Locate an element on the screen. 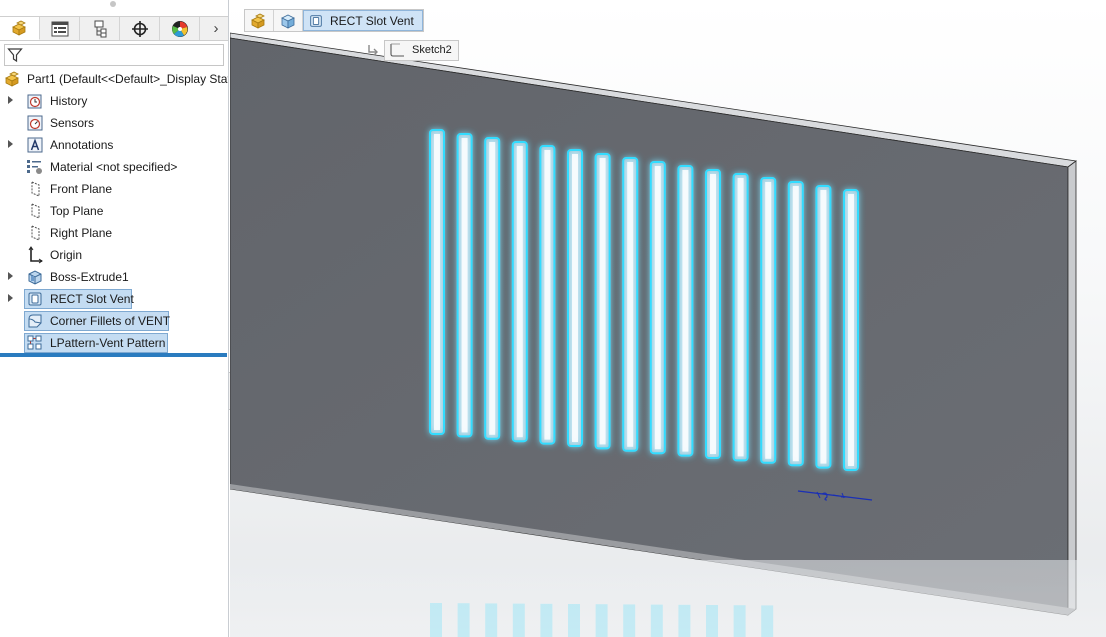  sketch-crumb-box: Sketch2 is located at coordinates (421, 50).